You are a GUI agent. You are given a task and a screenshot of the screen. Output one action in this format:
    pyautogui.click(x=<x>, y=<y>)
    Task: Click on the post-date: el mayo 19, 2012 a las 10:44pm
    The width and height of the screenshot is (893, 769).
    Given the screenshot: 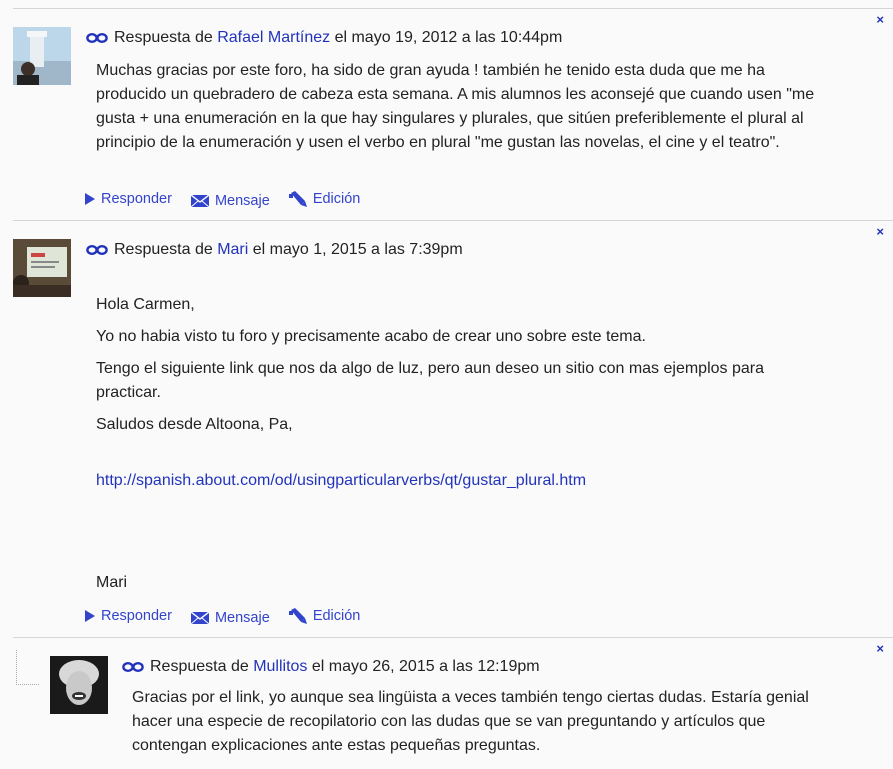 What is the action you would take?
    pyautogui.click(x=448, y=37)
    